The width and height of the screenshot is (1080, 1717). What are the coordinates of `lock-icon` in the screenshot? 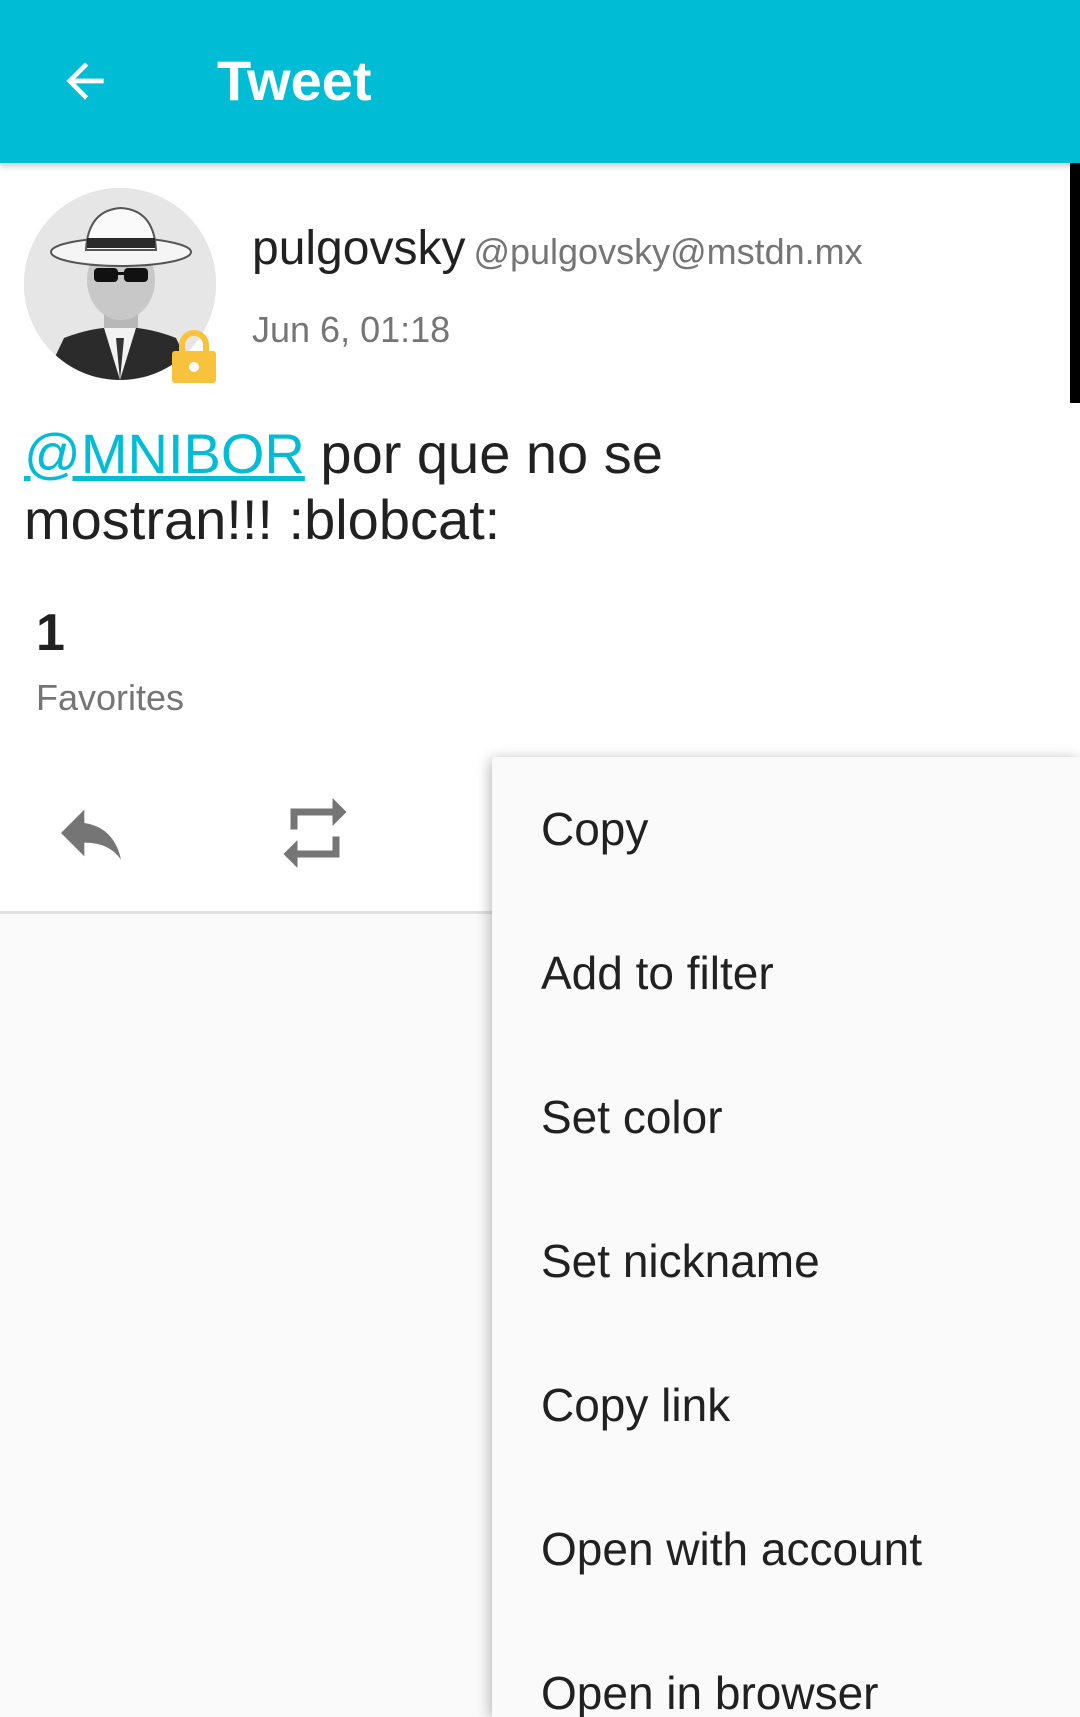 It's located at (194, 356).